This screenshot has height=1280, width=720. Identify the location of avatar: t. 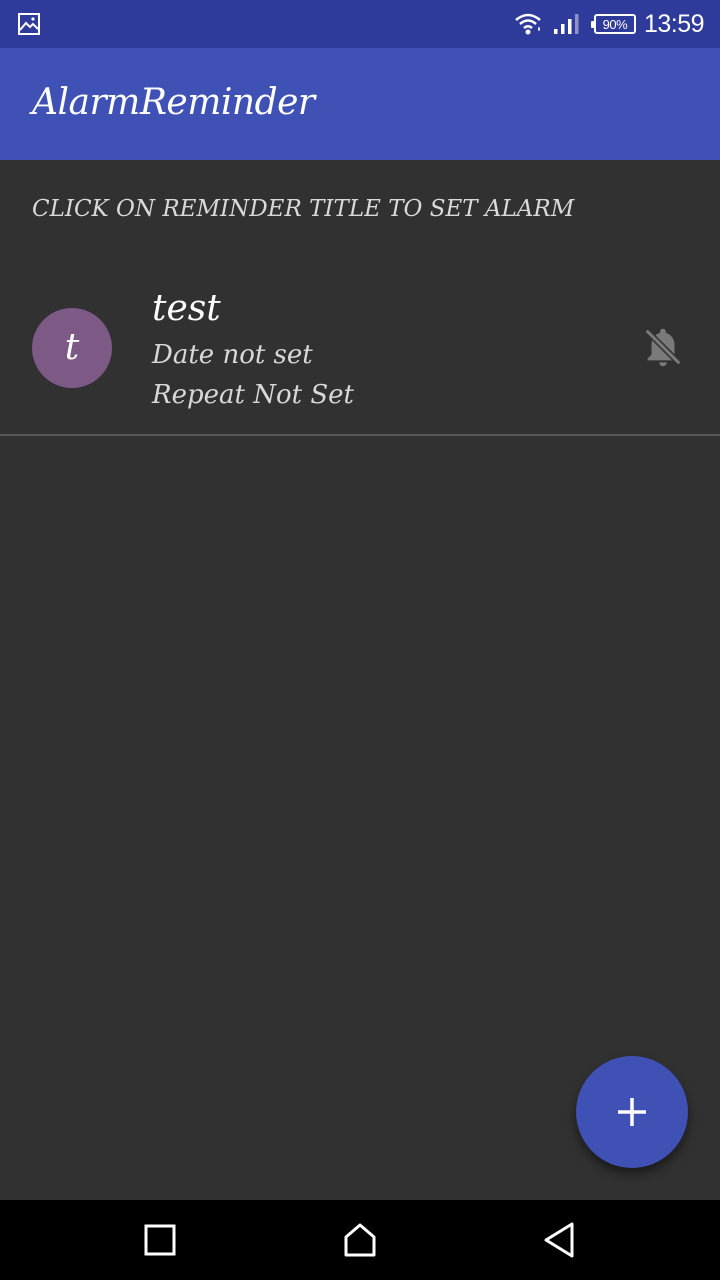
(72, 348).